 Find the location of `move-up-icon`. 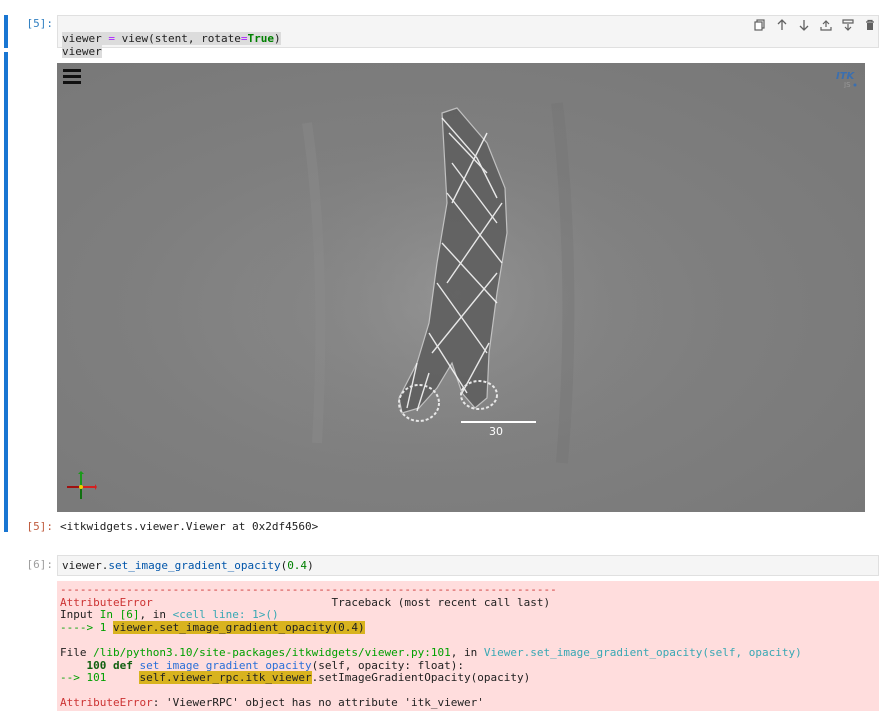

move-up-icon is located at coordinates (782, 25).